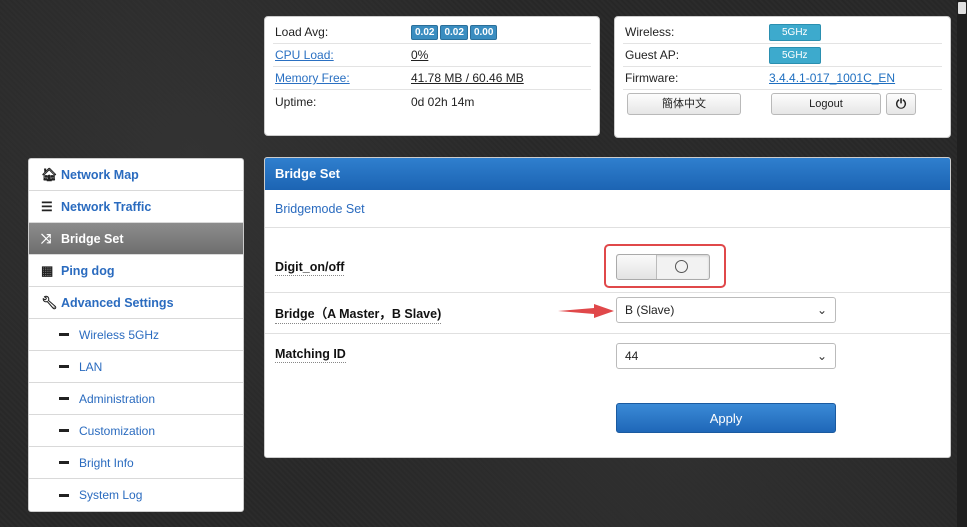  I want to click on sidebar-item-label: Ping dog, so click(88, 270).